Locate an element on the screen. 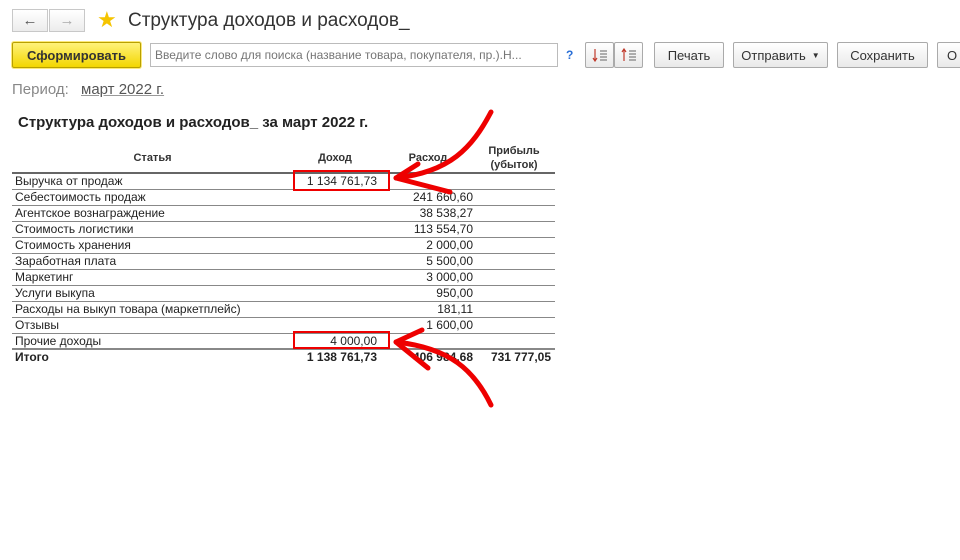 Image resolution: width=960 pixels, height=560 pixels. table-row: Маркетинг 3 000,00 is located at coordinates (283, 277).